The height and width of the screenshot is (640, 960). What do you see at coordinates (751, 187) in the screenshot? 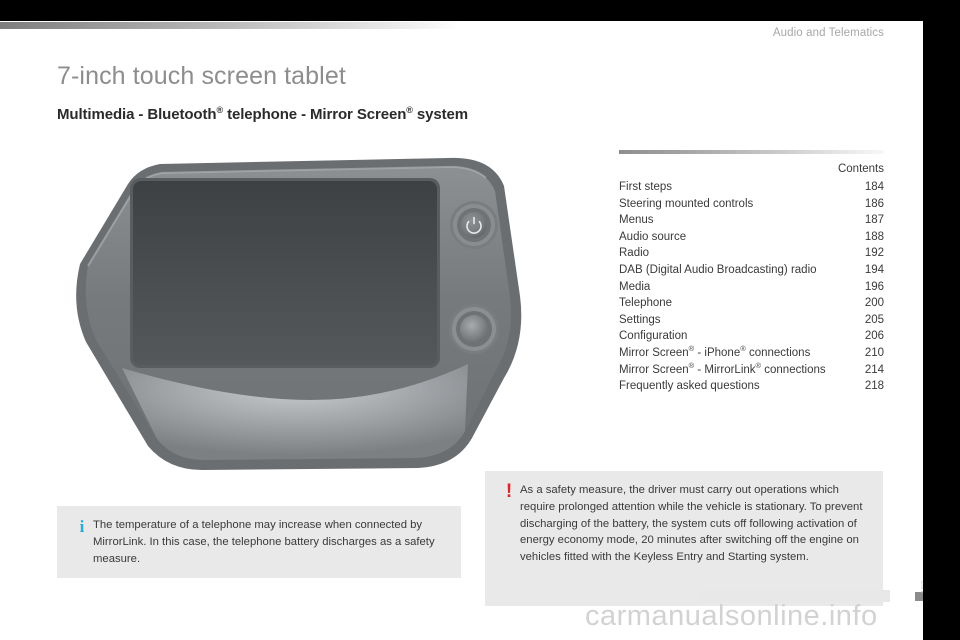
I see `contents-row: First steps 184` at bounding box center [751, 187].